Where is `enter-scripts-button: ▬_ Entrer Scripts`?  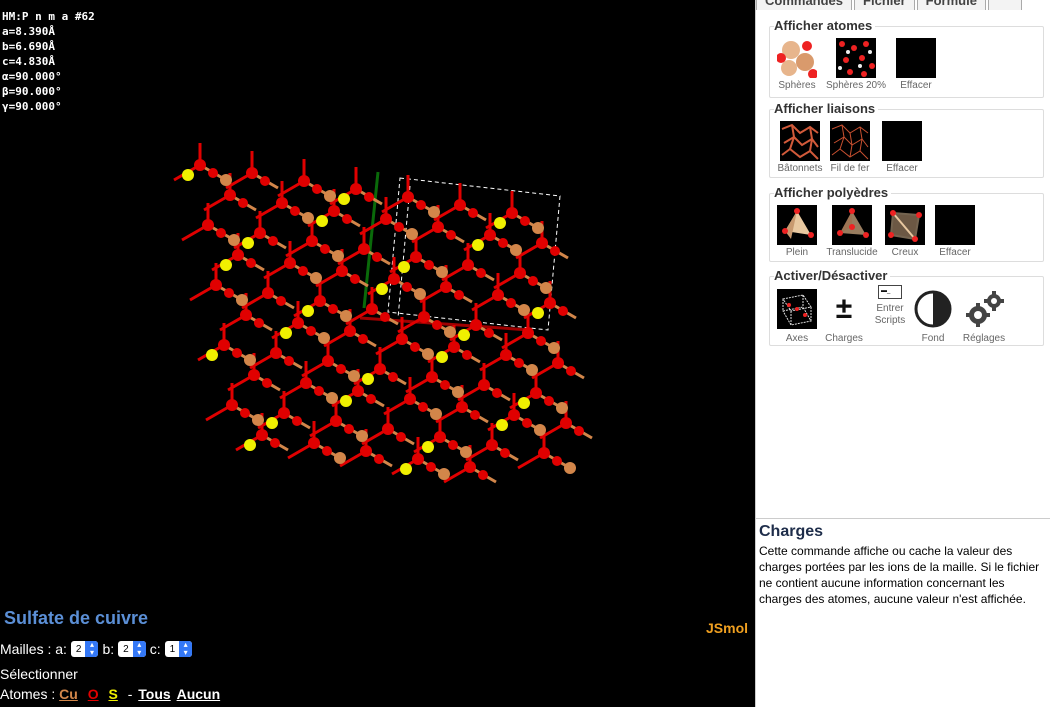
enter-scripts-button: ▬_ Entrer Scripts is located at coordinates (890, 306).